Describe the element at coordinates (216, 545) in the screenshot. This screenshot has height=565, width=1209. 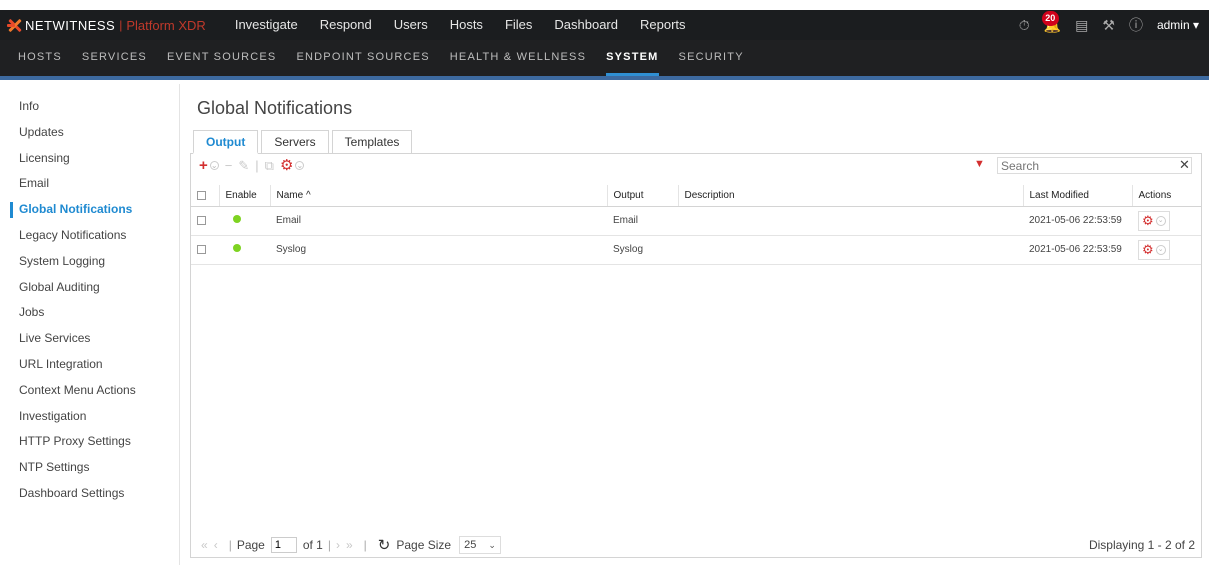
I see `prev-page-icon: ‹` at that location.